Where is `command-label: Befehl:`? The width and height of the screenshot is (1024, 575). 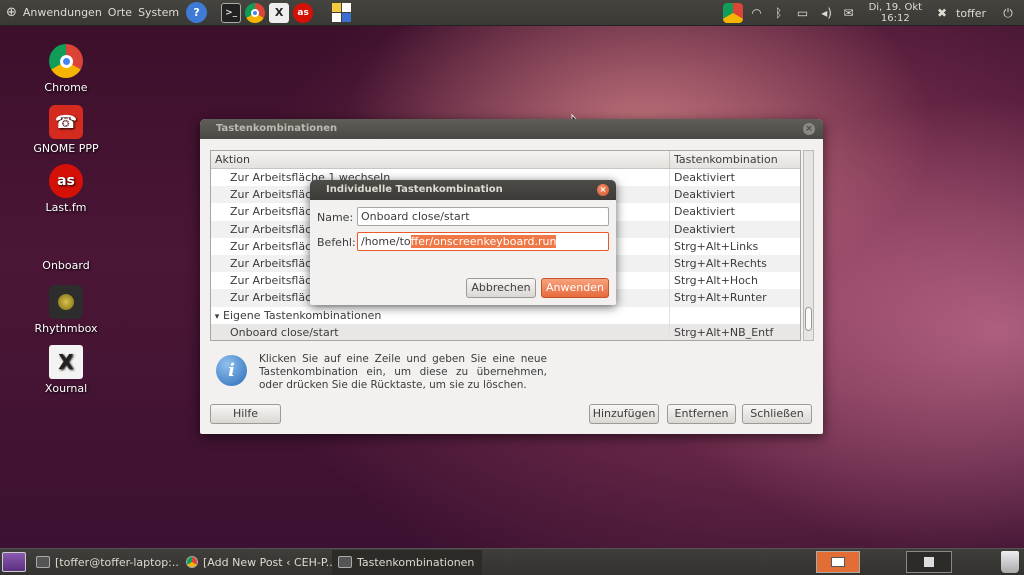
command-label: Befehl: is located at coordinates (336, 242).